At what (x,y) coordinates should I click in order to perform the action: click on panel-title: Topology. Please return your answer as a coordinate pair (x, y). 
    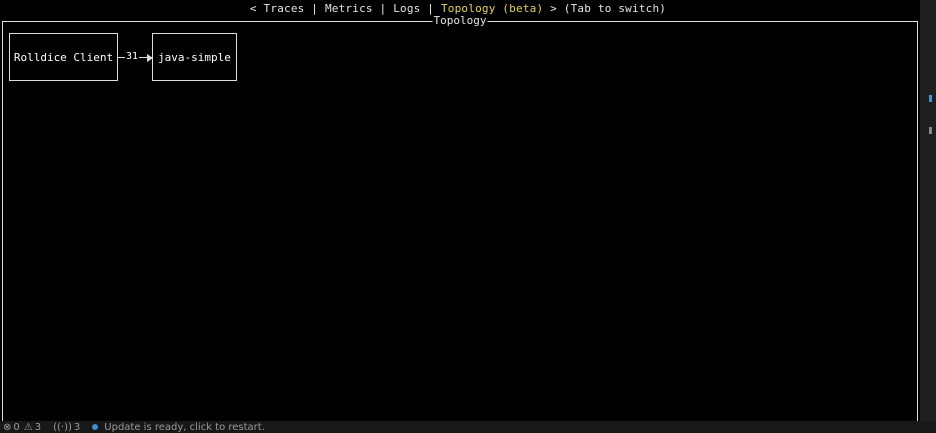
    Looking at the image, I should click on (460, 21).